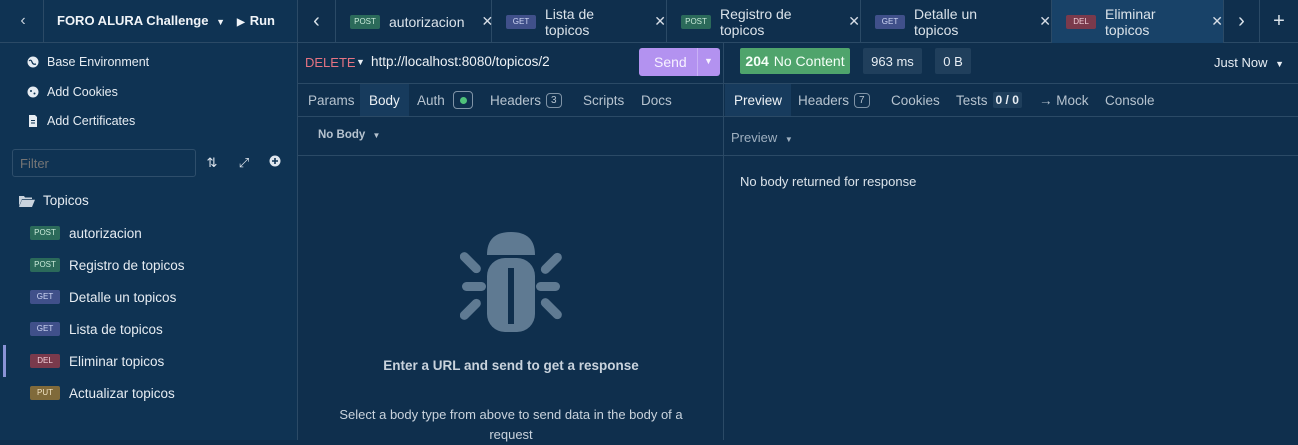  I want to click on preview-mode-select: Preview ▼, so click(762, 137).